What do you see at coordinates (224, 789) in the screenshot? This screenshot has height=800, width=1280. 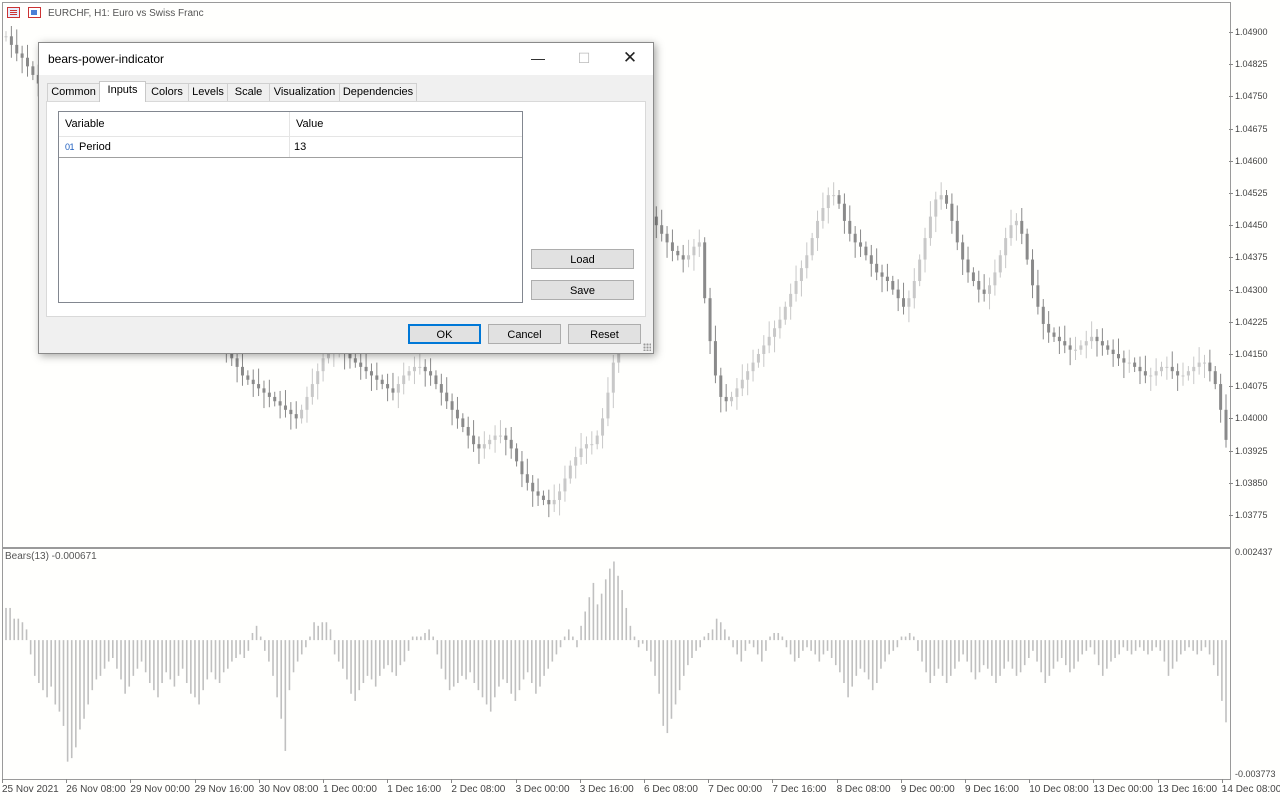 I see `time-axis-label: 29 Nov 16:00` at bounding box center [224, 789].